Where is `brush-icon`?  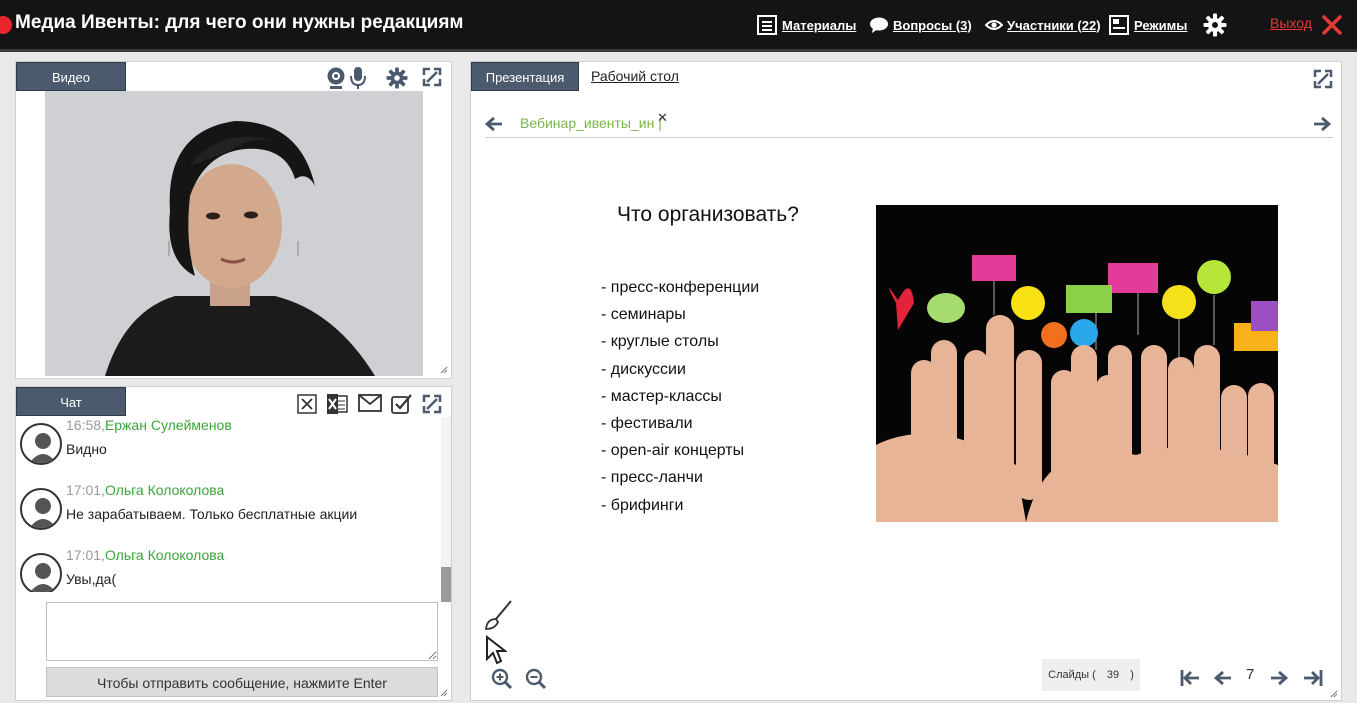
brush-icon is located at coordinates (499, 615).